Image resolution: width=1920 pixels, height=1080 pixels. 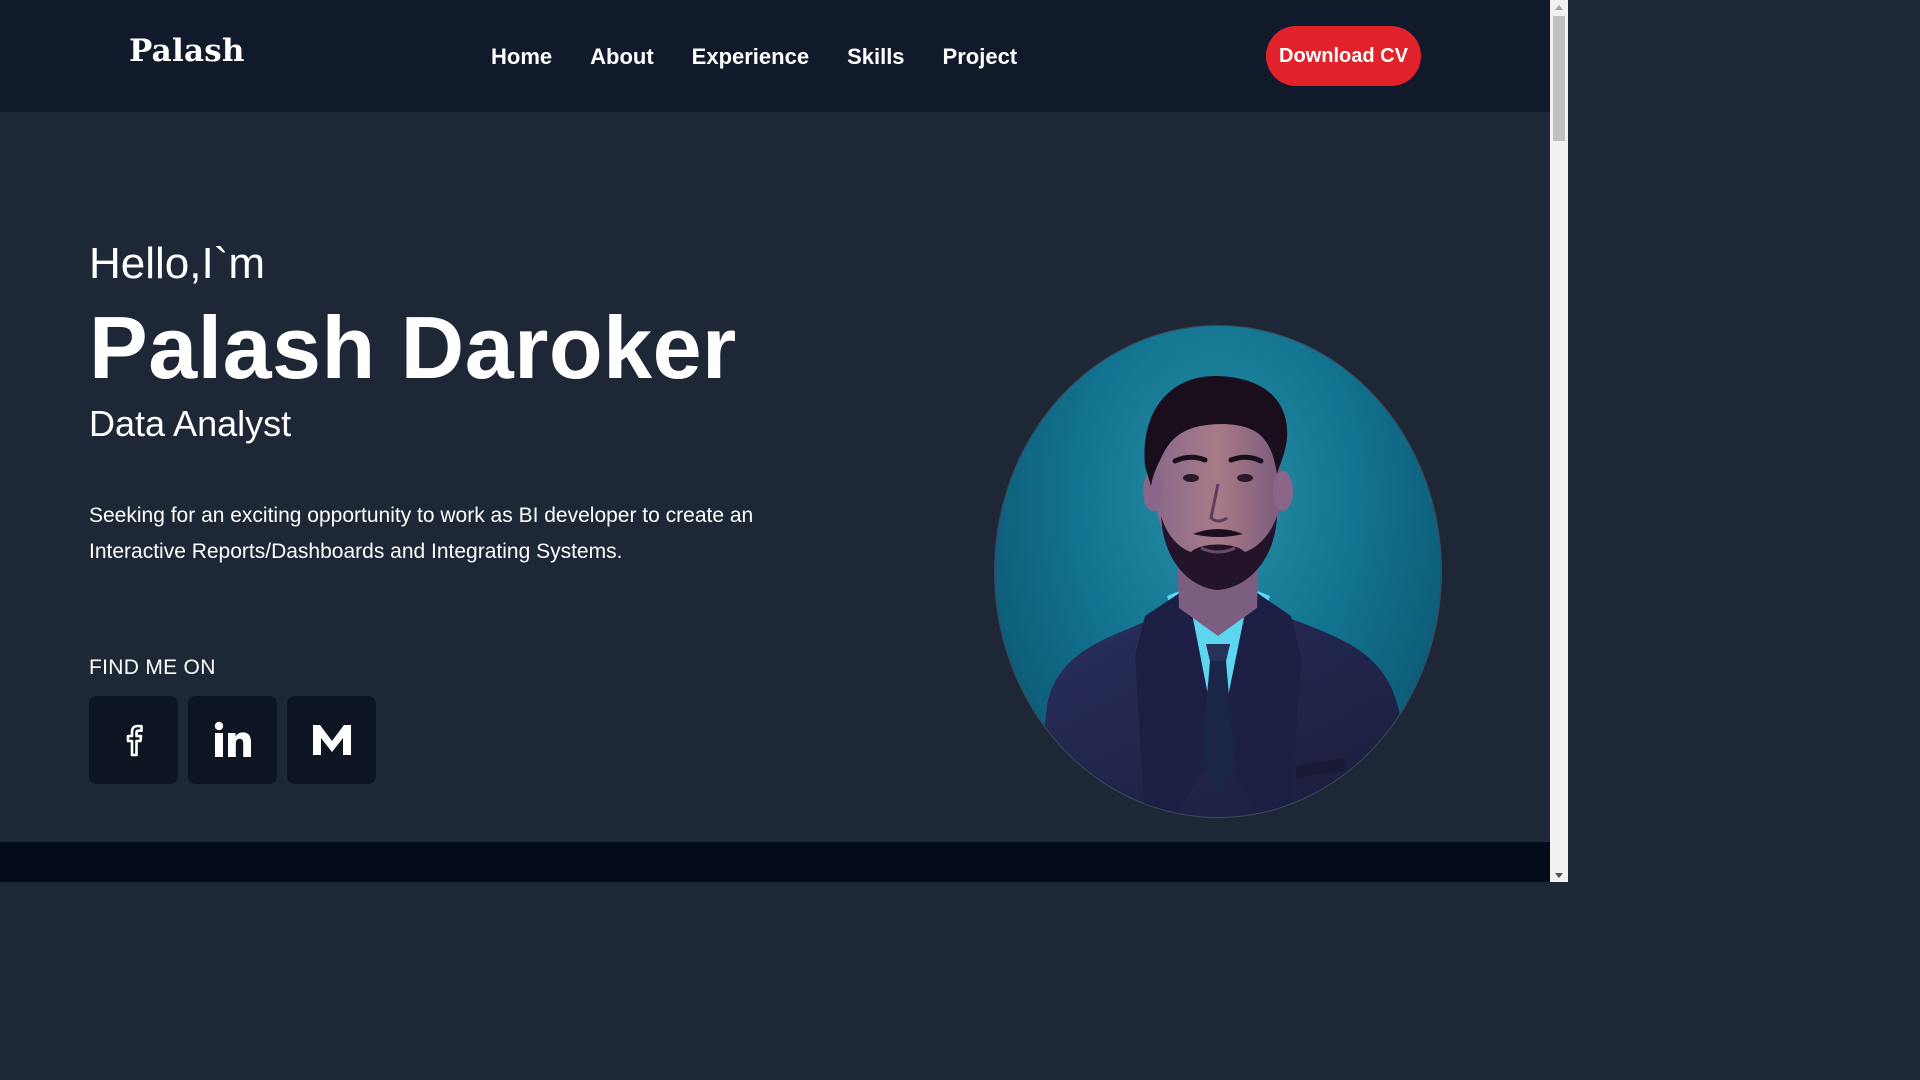 I want to click on facebook-button, so click(x=133, y=740).